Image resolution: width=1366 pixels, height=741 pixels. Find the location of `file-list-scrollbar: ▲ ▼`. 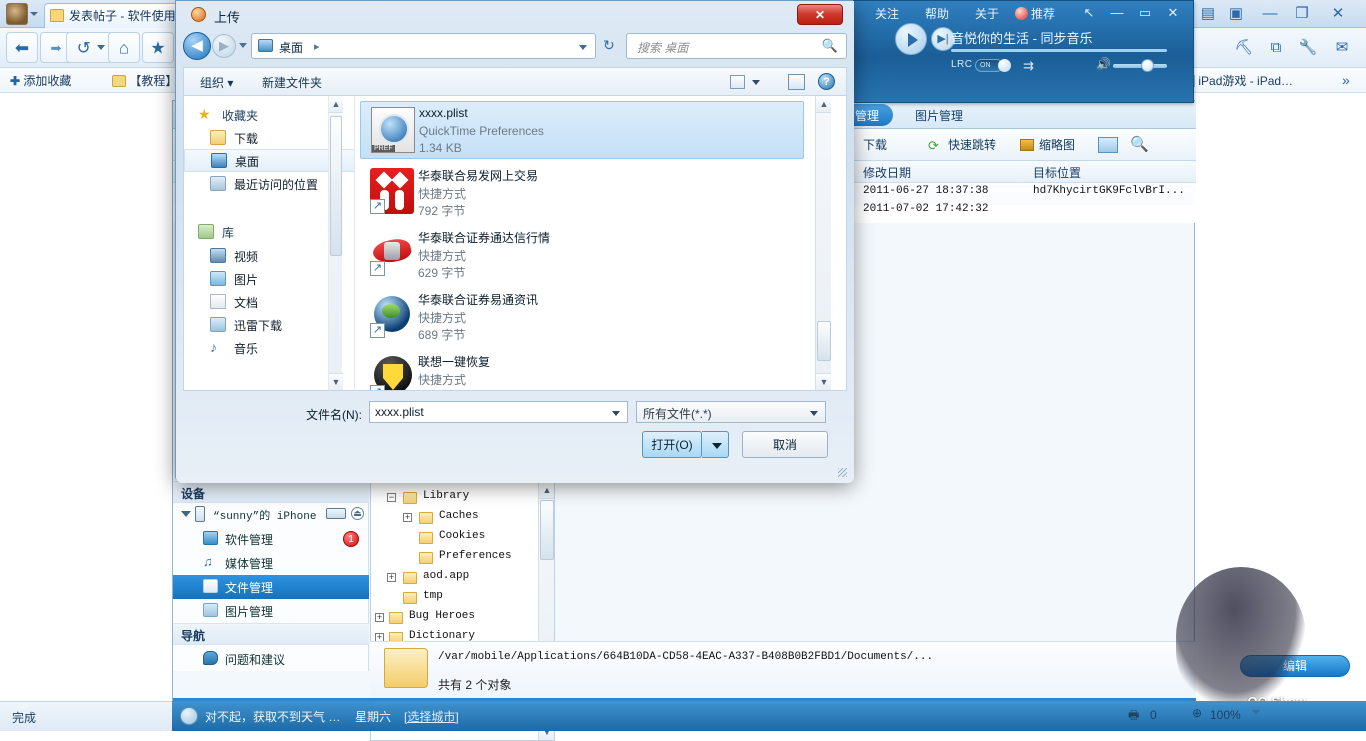

file-list-scrollbar: ▲ ▼ is located at coordinates (823, 243).